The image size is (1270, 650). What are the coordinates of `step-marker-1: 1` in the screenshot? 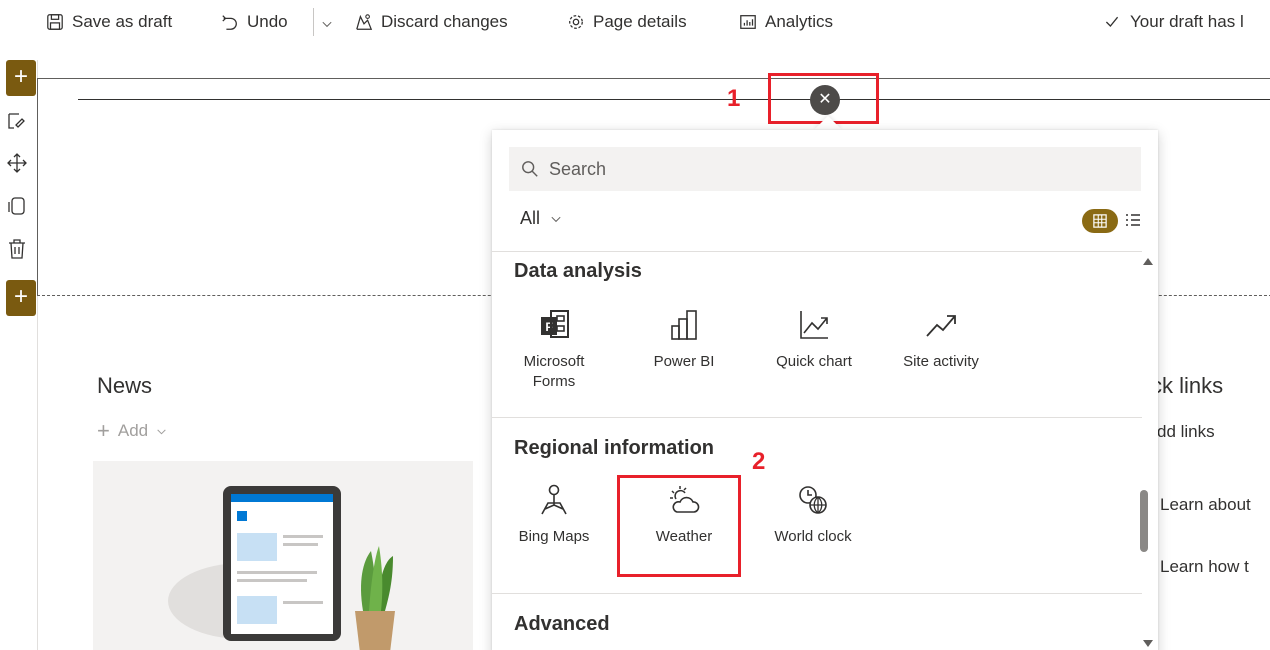 It's located at (734, 98).